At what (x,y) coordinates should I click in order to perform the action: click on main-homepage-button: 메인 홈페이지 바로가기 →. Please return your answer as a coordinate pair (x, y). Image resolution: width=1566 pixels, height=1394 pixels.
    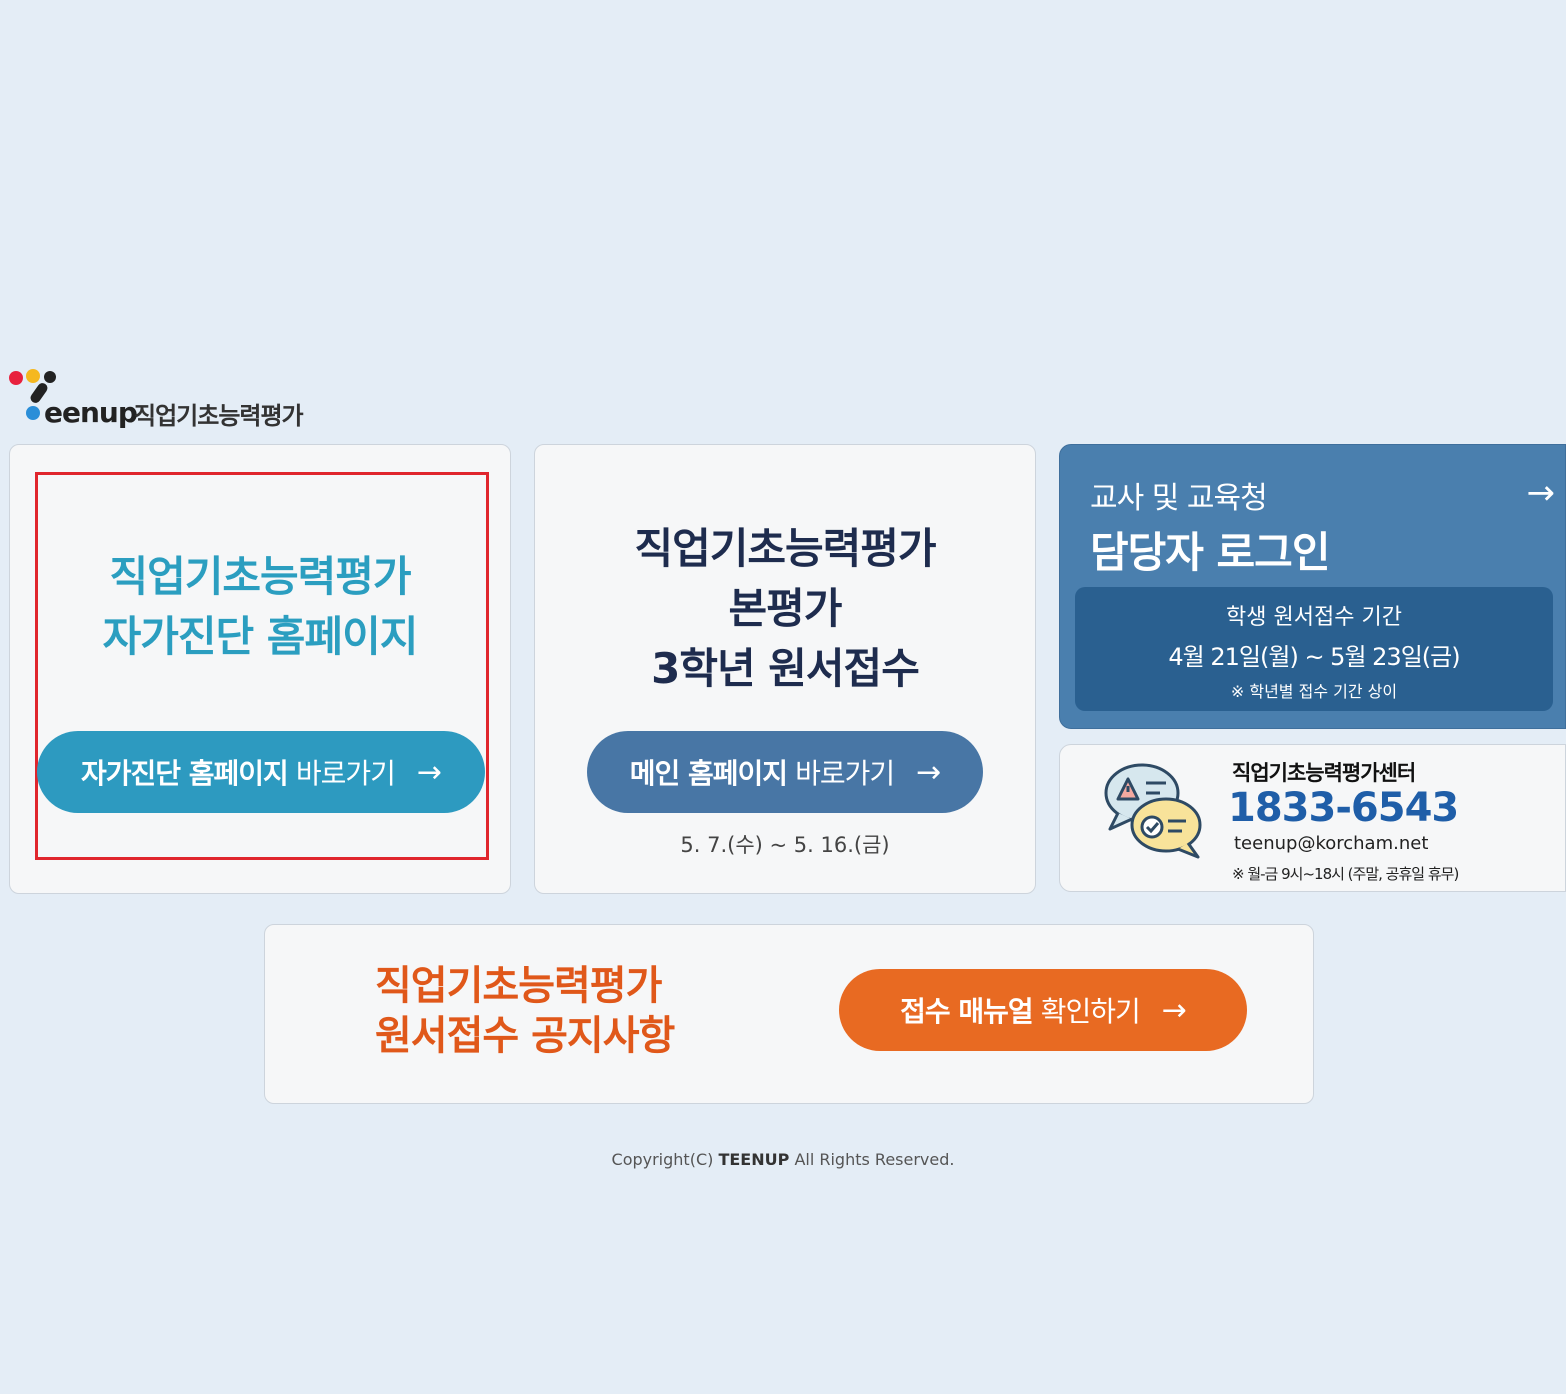
    Looking at the image, I should click on (785, 772).